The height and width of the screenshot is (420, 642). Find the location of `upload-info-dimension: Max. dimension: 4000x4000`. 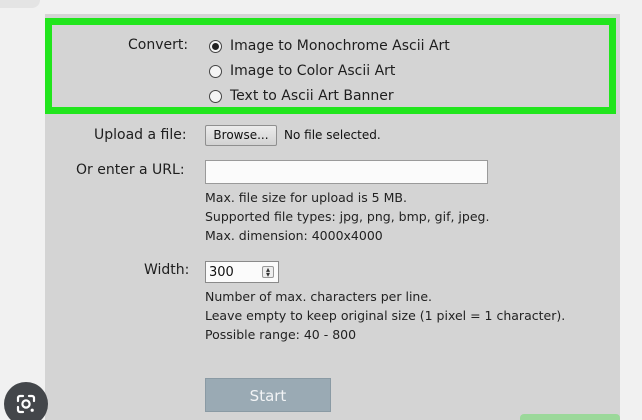

upload-info-dimension: Max. dimension: 4000x4000 is located at coordinates (294, 235).